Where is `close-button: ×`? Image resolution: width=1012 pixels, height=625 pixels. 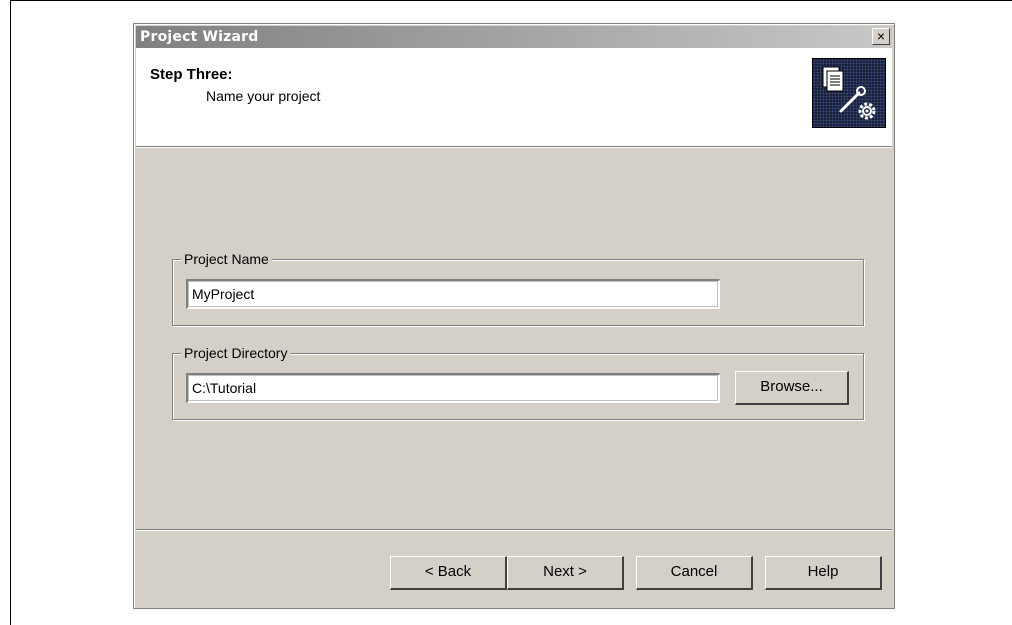
close-button: × is located at coordinates (881, 36).